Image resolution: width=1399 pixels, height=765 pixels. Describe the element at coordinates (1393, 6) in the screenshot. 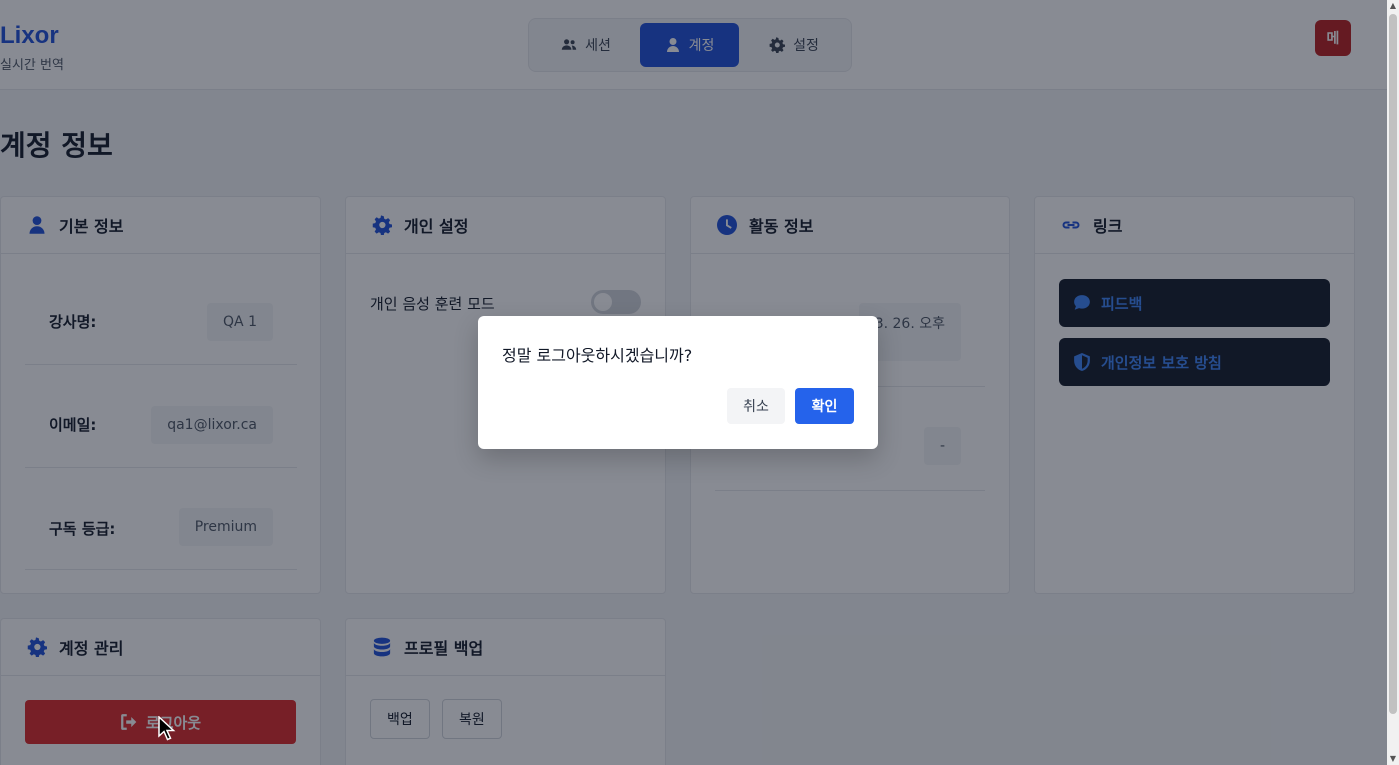

I see `scroll-up-icon: ▲` at that location.